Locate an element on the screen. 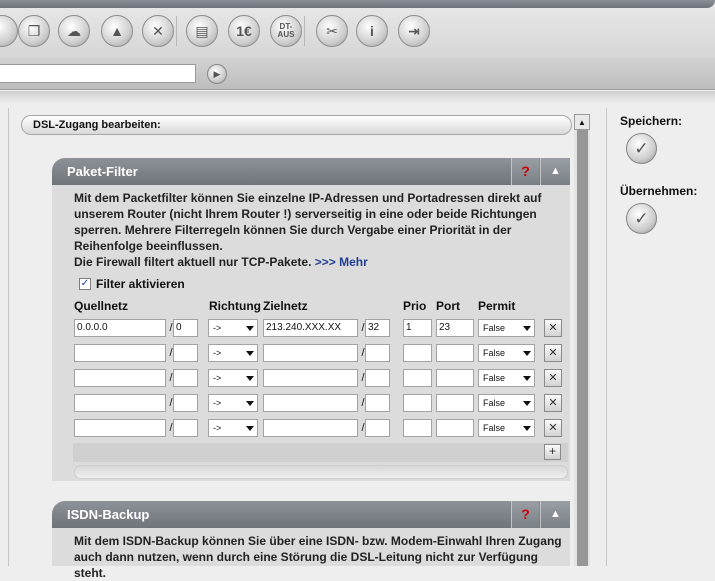 This screenshot has height=581, width=715. more-link: >>> Mehr is located at coordinates (341, 262).